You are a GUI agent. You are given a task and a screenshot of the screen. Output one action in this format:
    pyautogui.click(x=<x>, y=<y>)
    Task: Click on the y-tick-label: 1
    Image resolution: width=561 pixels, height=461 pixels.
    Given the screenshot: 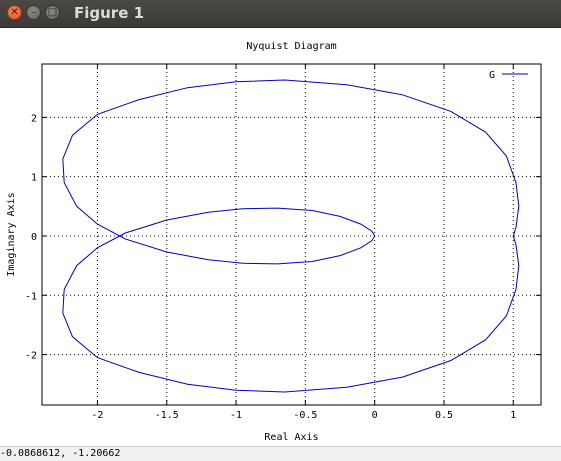 What is the action you would take?
    pyautogui.click(x=34, y=178)
    